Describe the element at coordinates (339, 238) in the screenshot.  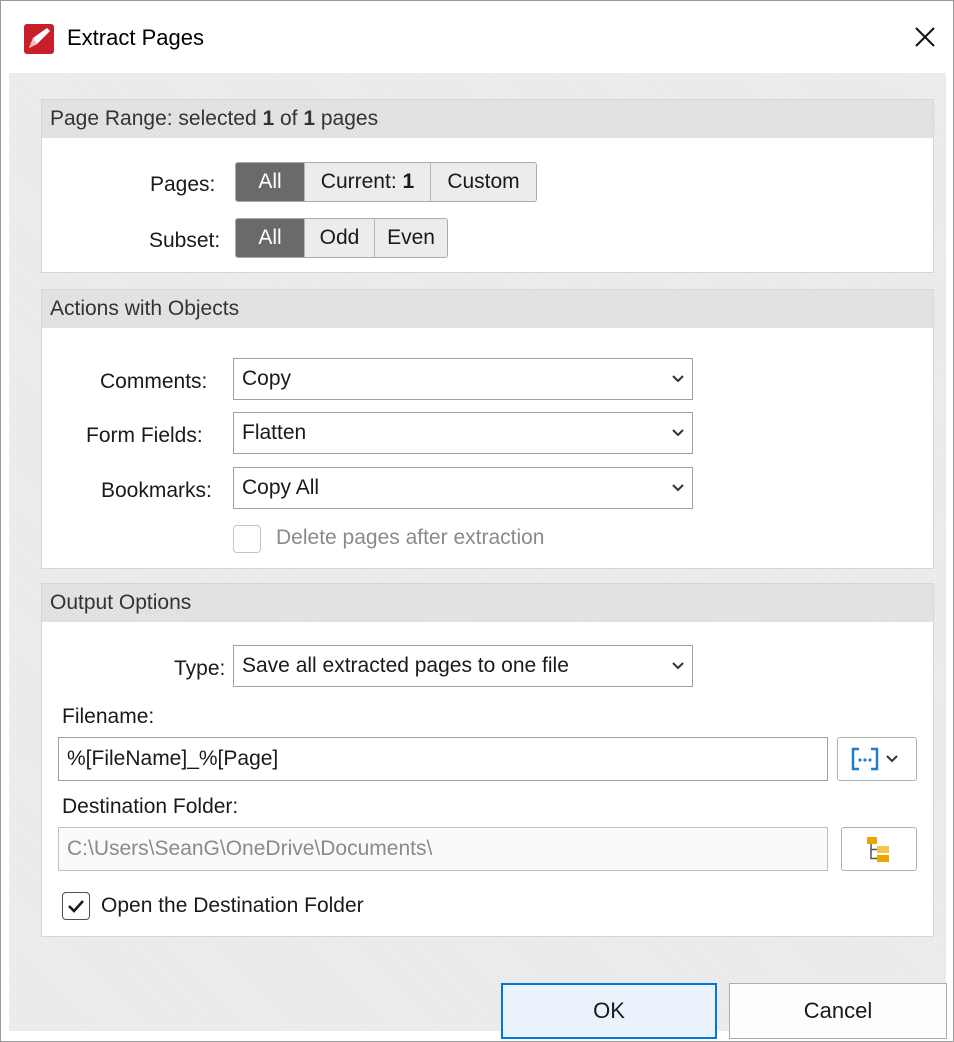
I see `subset-odd-button: Odd` at that location.